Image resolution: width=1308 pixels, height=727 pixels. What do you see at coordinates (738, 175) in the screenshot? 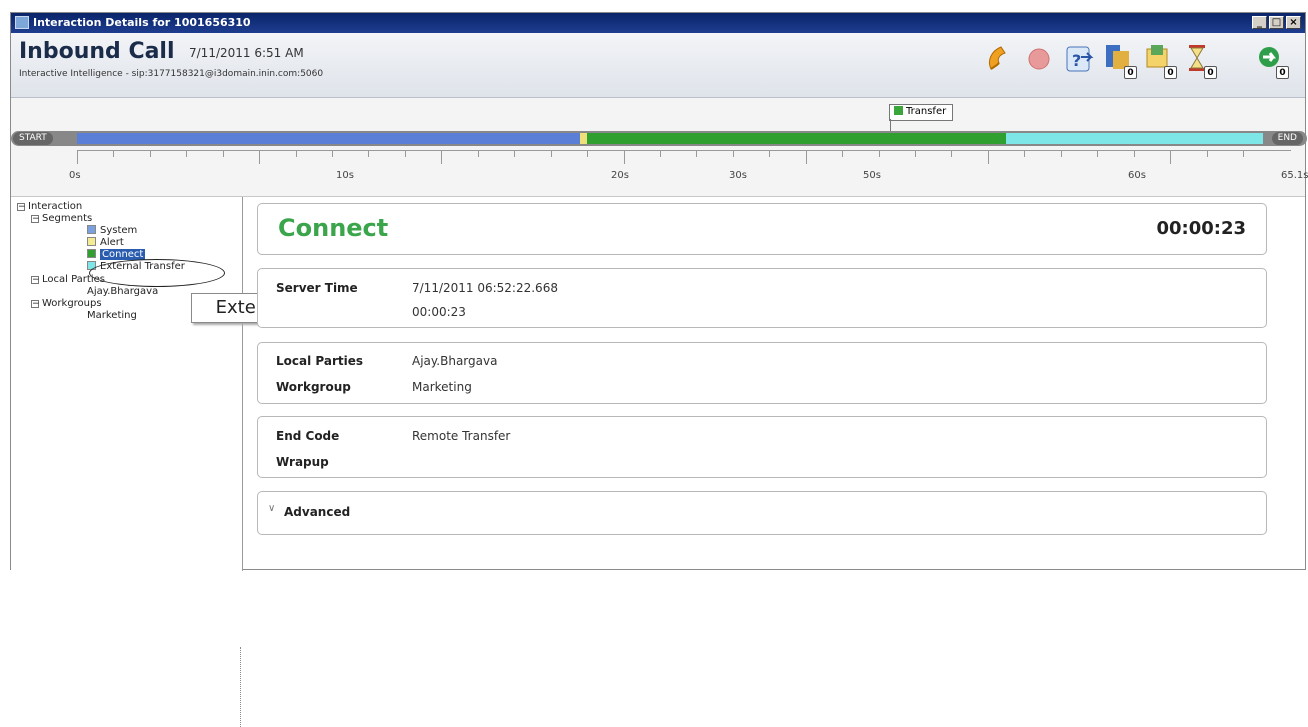
I see `timeline-tick-label: 30s` at bounding box center [738, 175].